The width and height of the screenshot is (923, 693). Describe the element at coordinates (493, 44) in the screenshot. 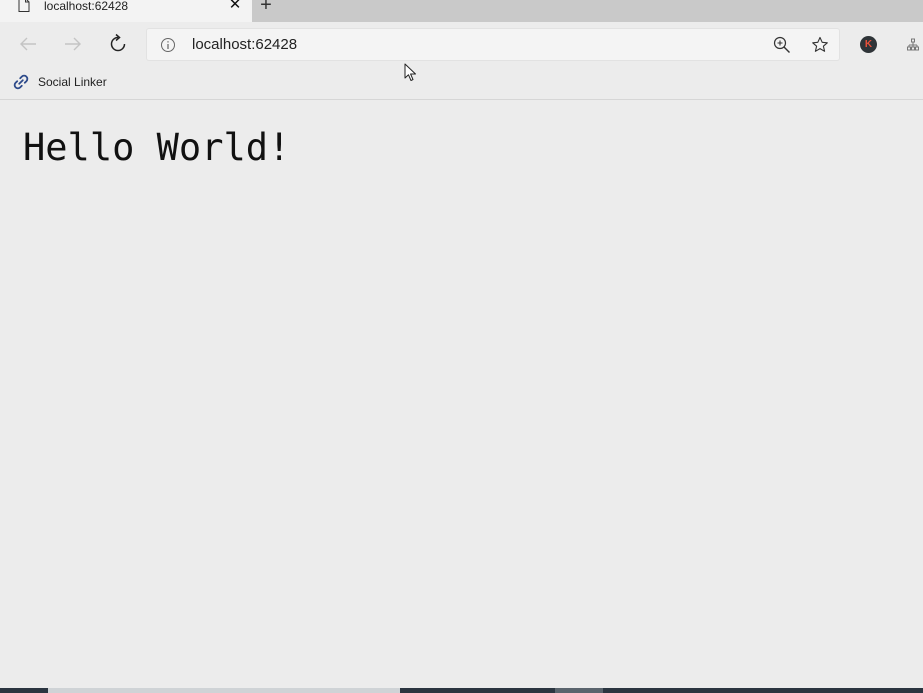

I see `address-bar: localhost:62428` at that location.